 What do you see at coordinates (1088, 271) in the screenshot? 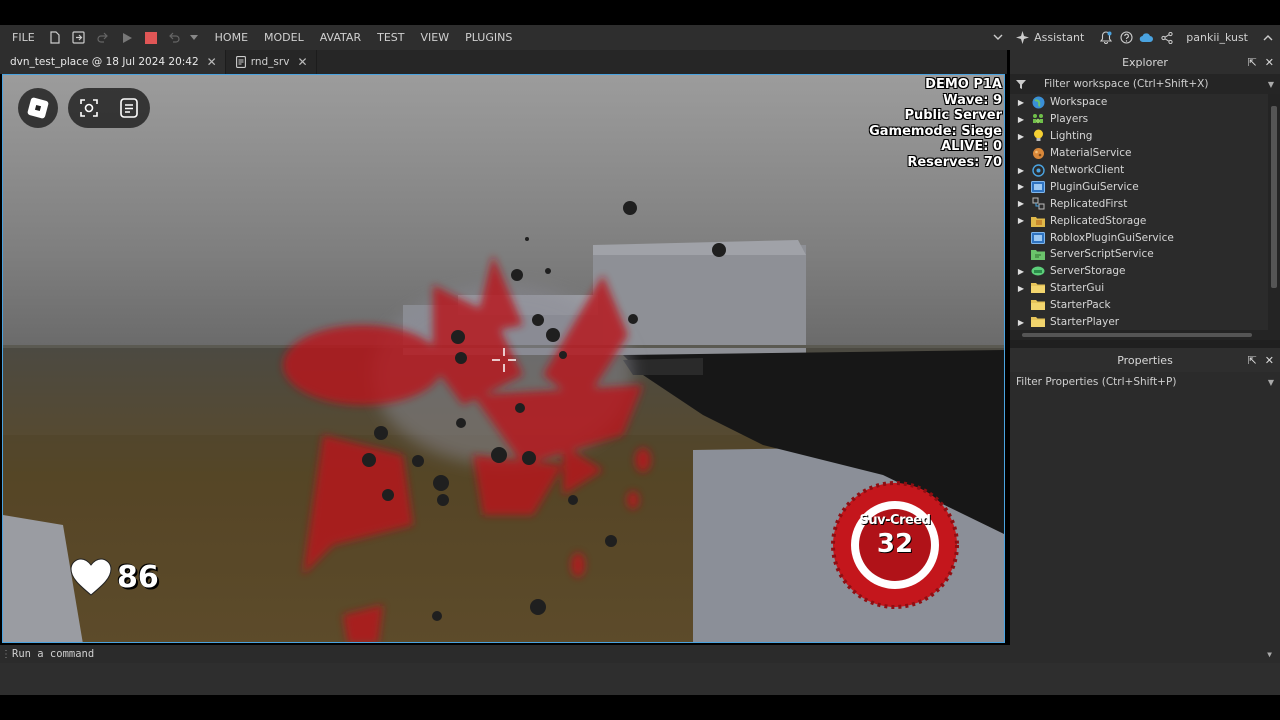
I see `explorer-item-label: ServerStorage` at bounding box center [1088, 271].